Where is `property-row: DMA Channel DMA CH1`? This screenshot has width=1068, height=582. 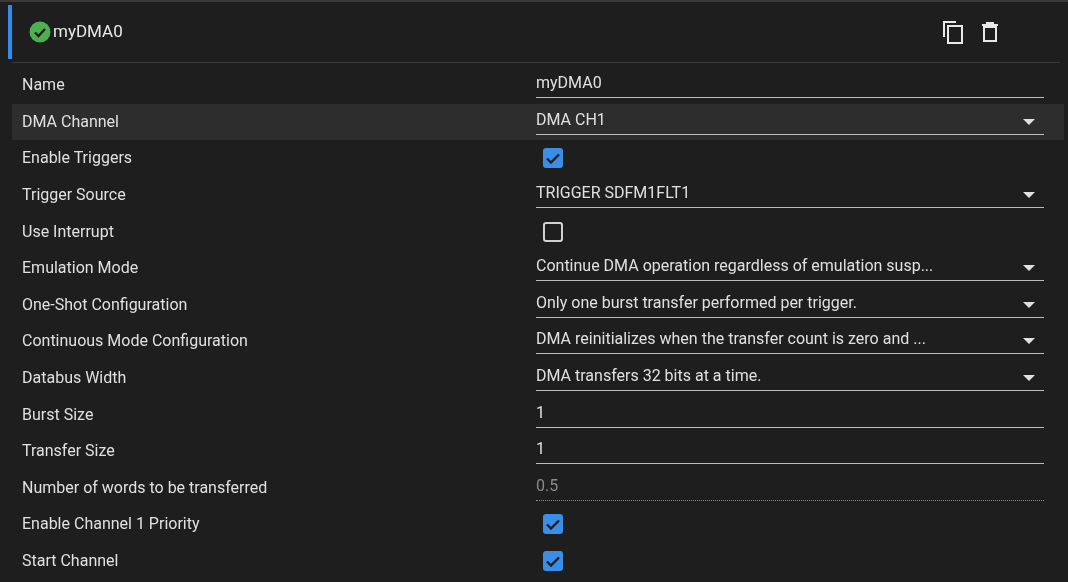
property-row: DMA Channel DMA CH1 is located at coordinates (538, 122).